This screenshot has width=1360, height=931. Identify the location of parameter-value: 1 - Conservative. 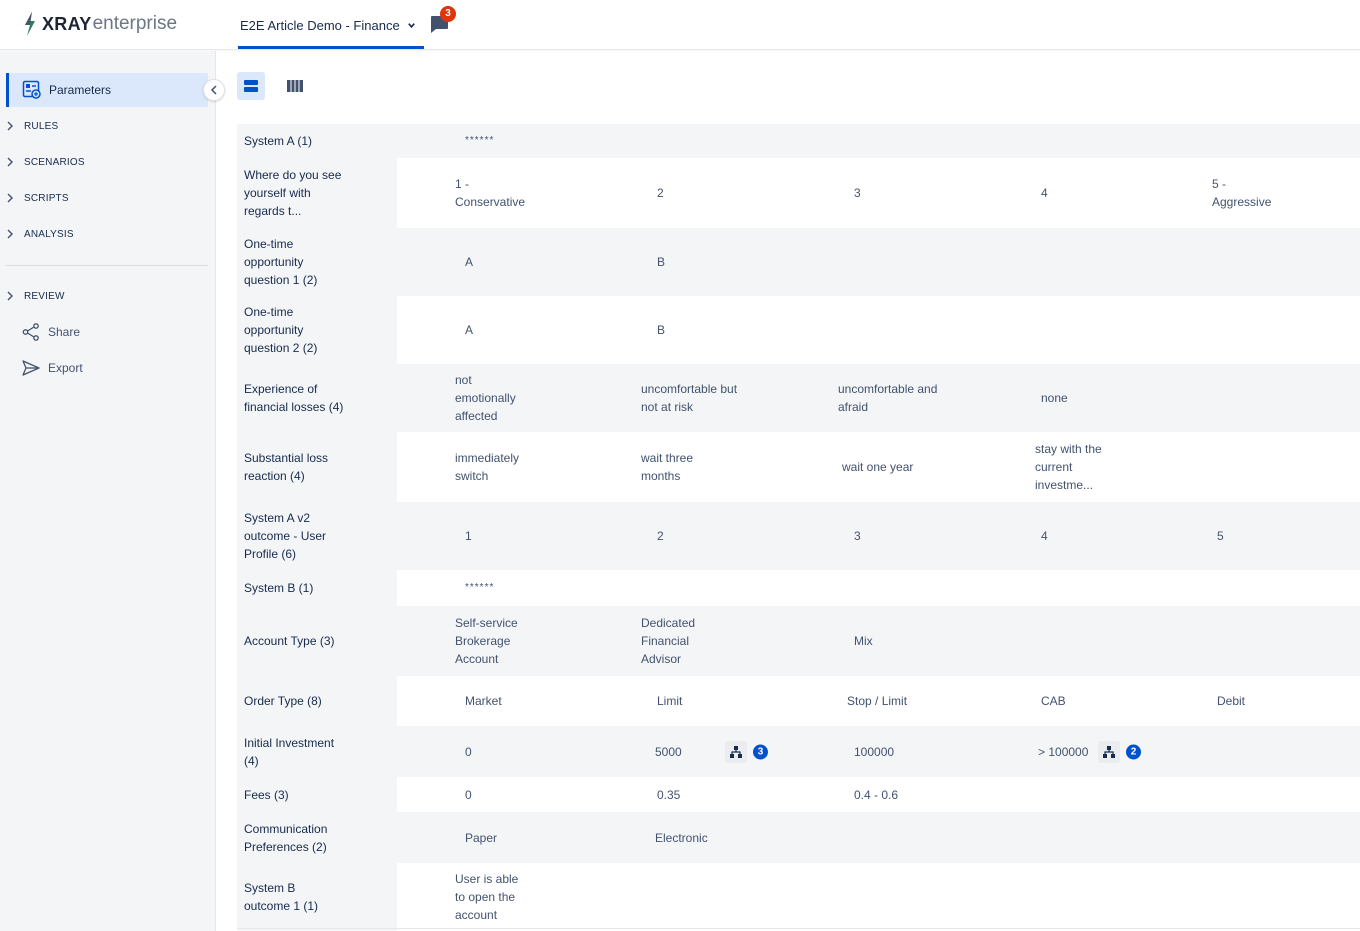
(490, 193).